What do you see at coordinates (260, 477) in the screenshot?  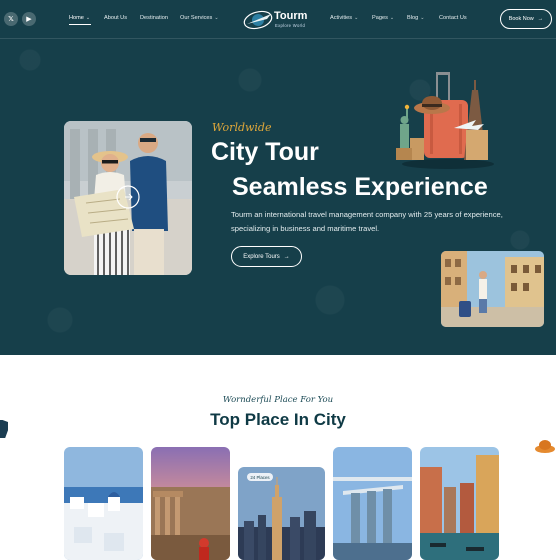 I see `places-count-badge: 24 Places` at bounding box center [260, 477].